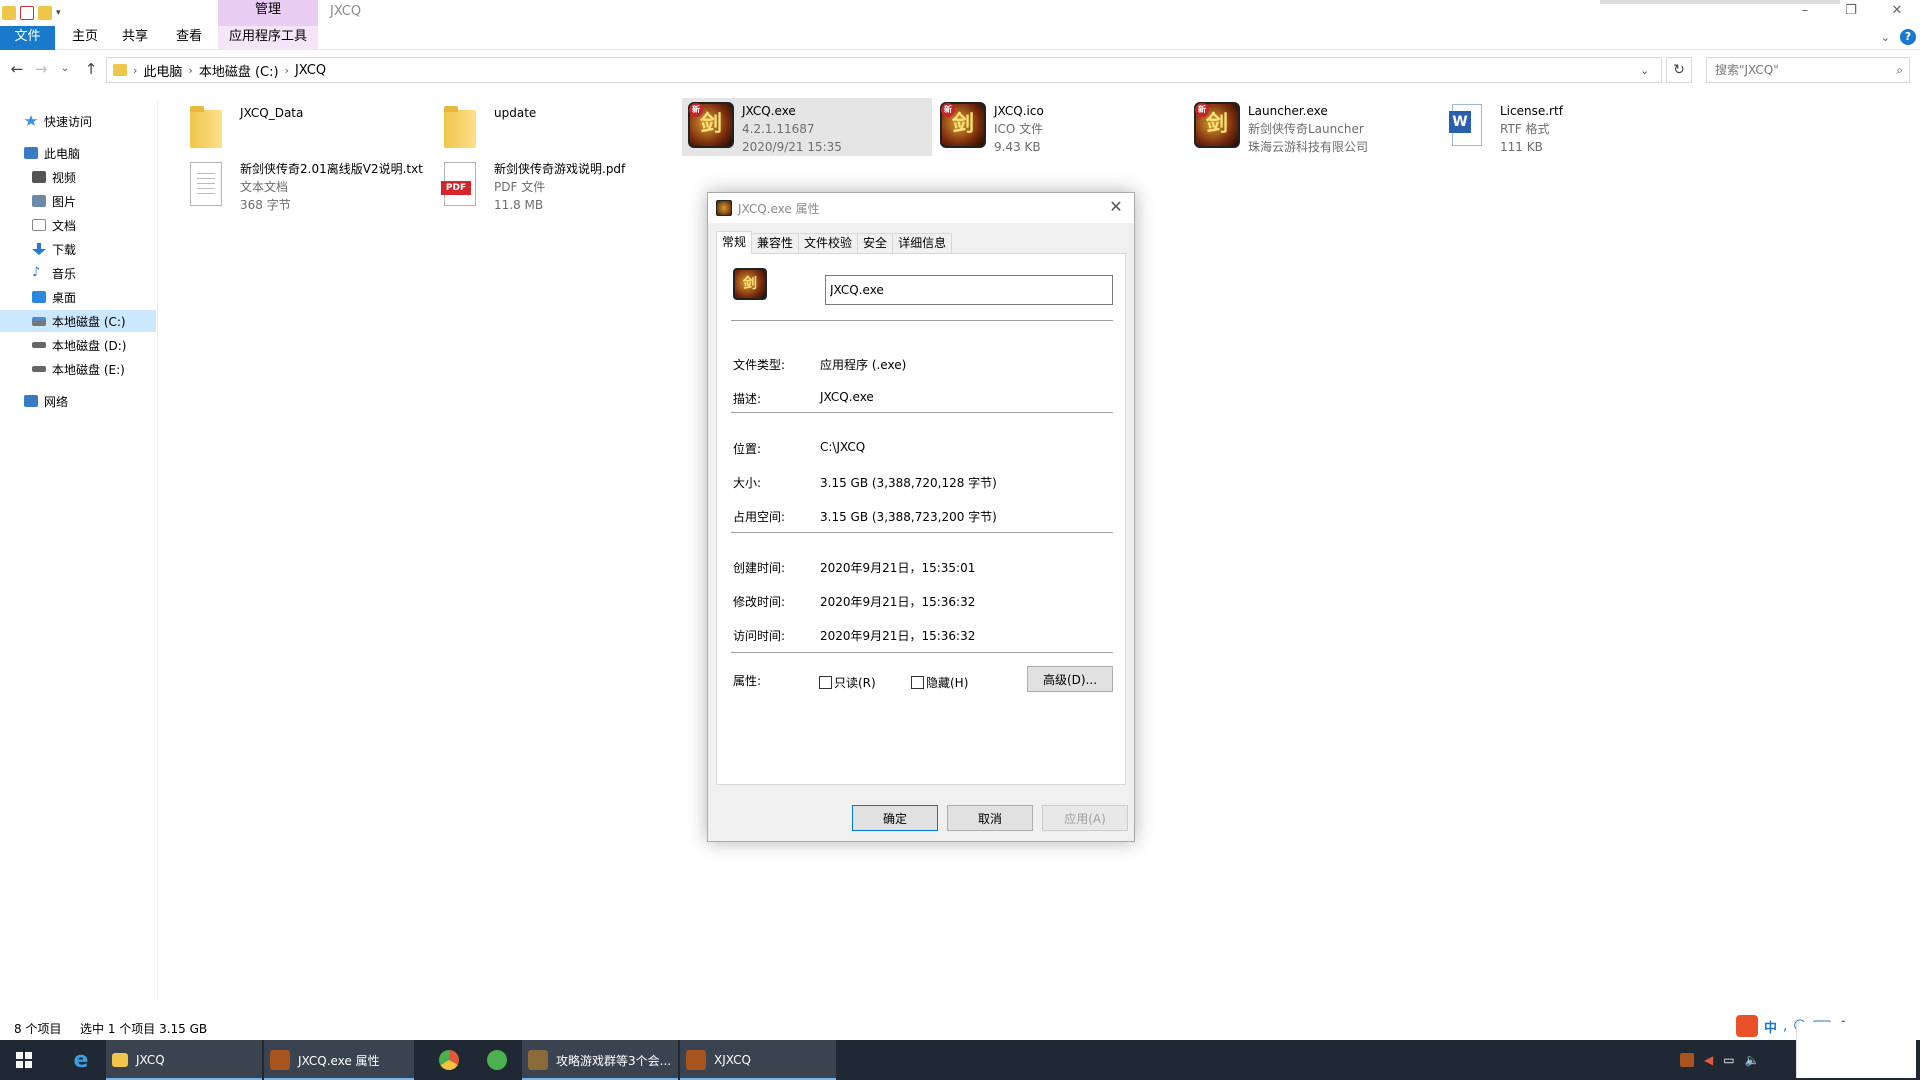 The width and height of the screenshot is (1920, 1080). Describe the element at coordinates (1805, 13) in the screenshot. I see `minimize-button: –` at that location.